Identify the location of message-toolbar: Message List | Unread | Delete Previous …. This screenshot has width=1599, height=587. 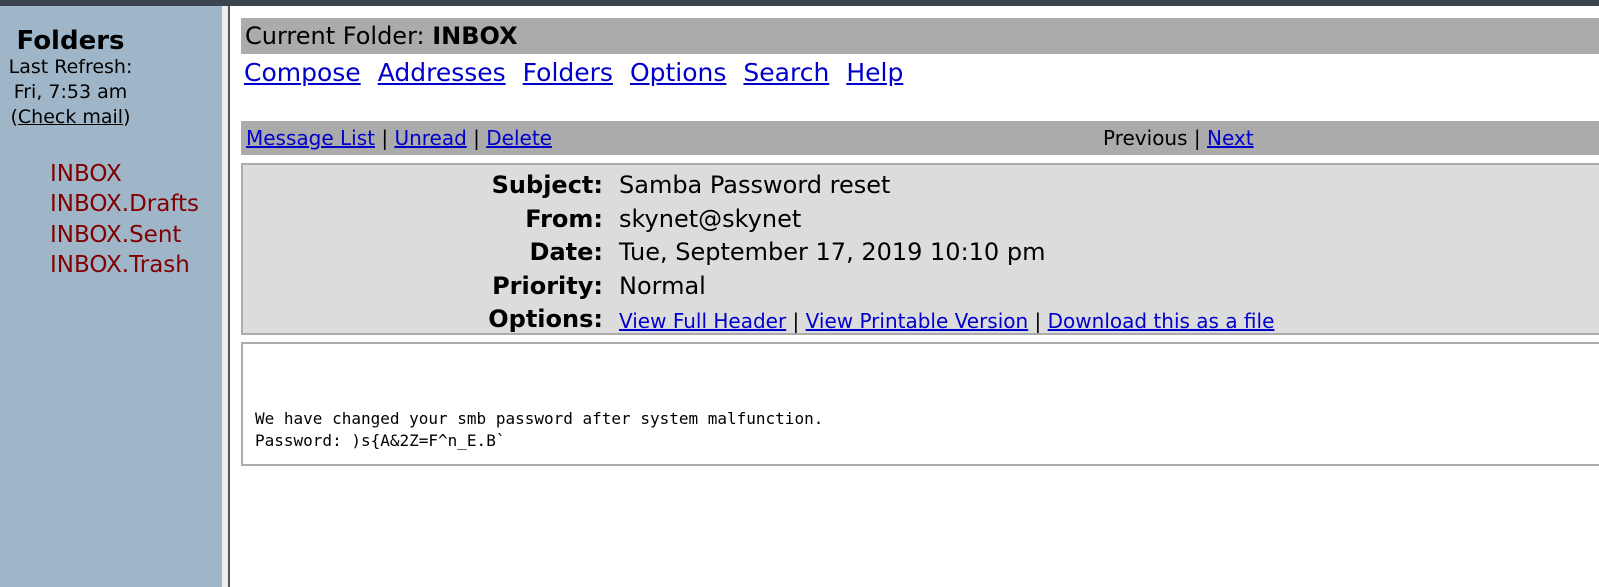
(920, 138).